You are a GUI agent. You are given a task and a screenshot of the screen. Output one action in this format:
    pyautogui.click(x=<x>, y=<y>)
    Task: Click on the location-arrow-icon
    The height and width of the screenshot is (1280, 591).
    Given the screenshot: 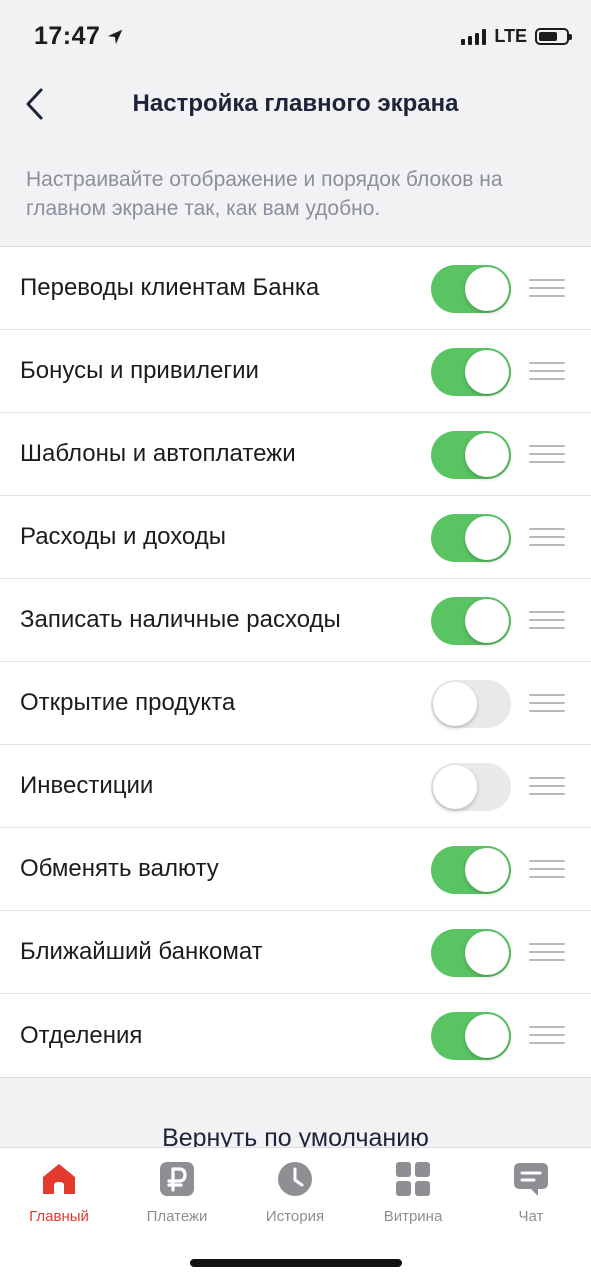 What is the action you would take?
    pyautogui.click(x=115, y=36)
    